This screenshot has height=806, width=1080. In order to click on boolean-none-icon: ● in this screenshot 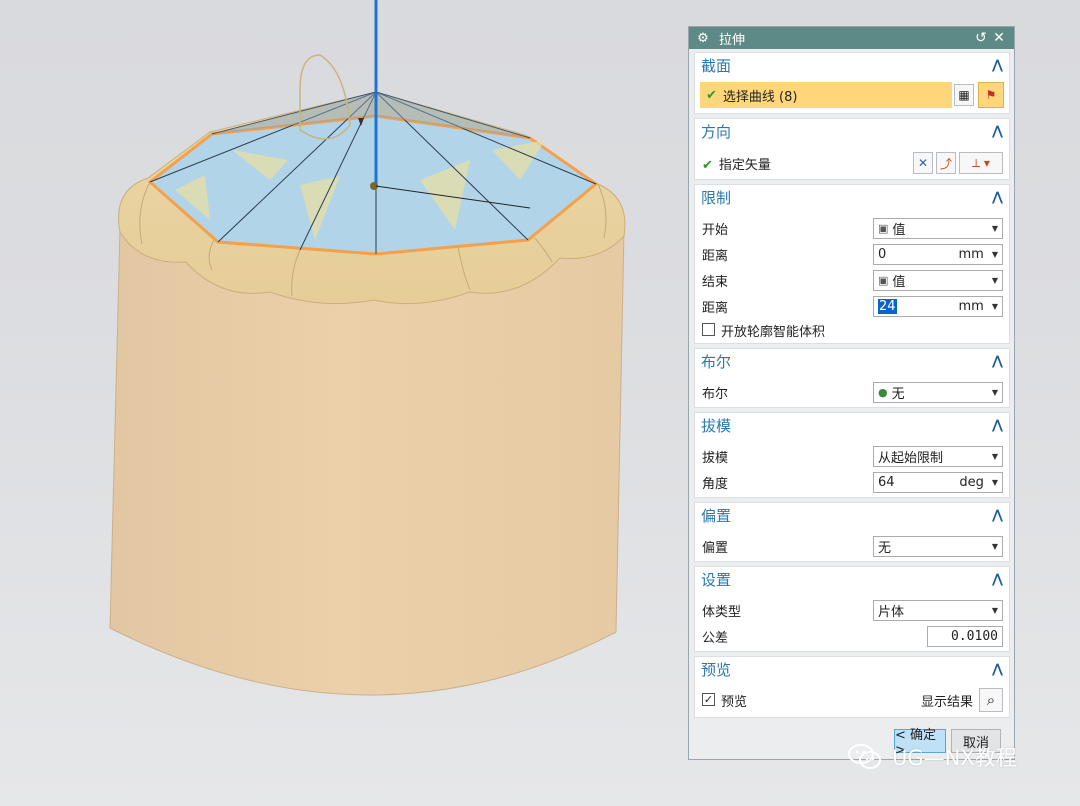, I will do `click(883, 392)`.